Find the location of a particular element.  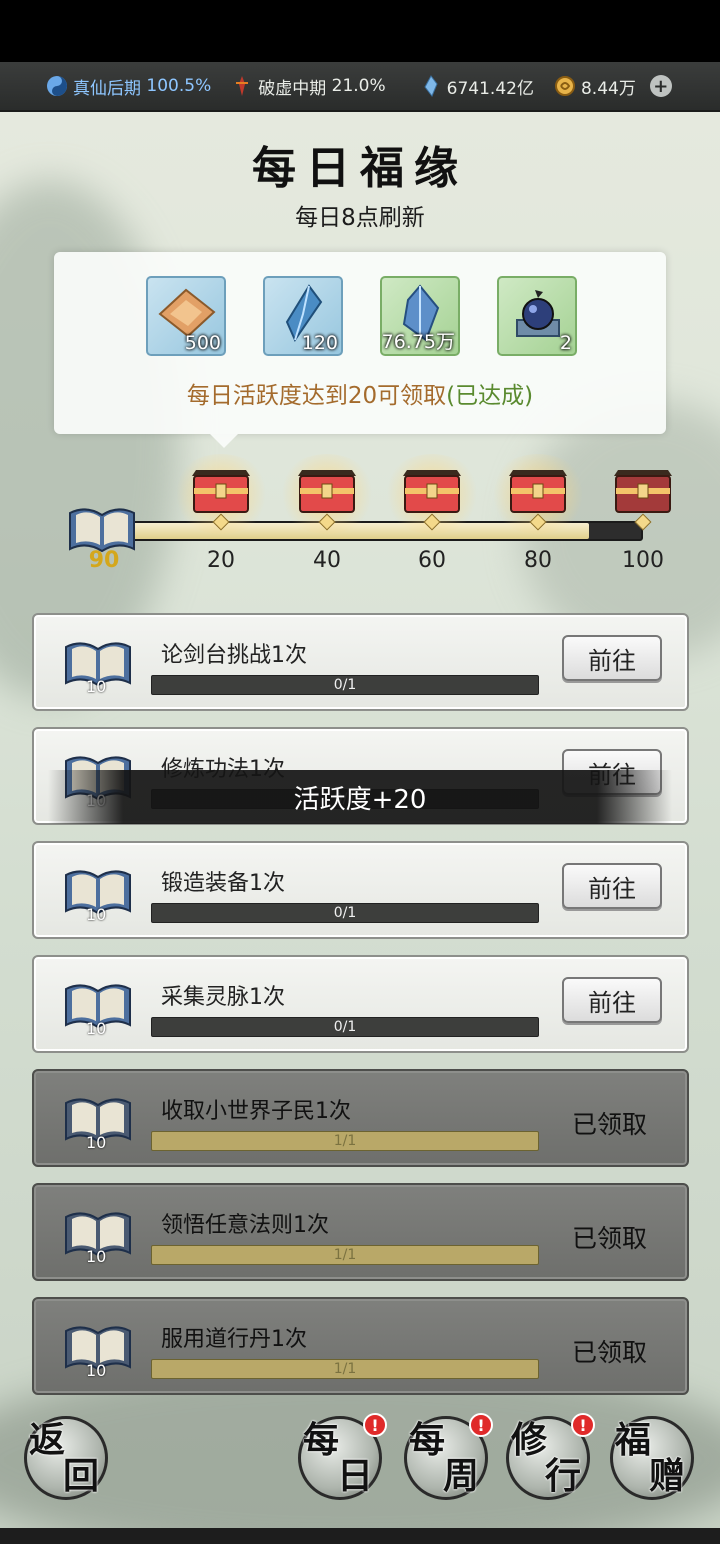

daily-char-1: 每 is located at coordinates (321, 1440).